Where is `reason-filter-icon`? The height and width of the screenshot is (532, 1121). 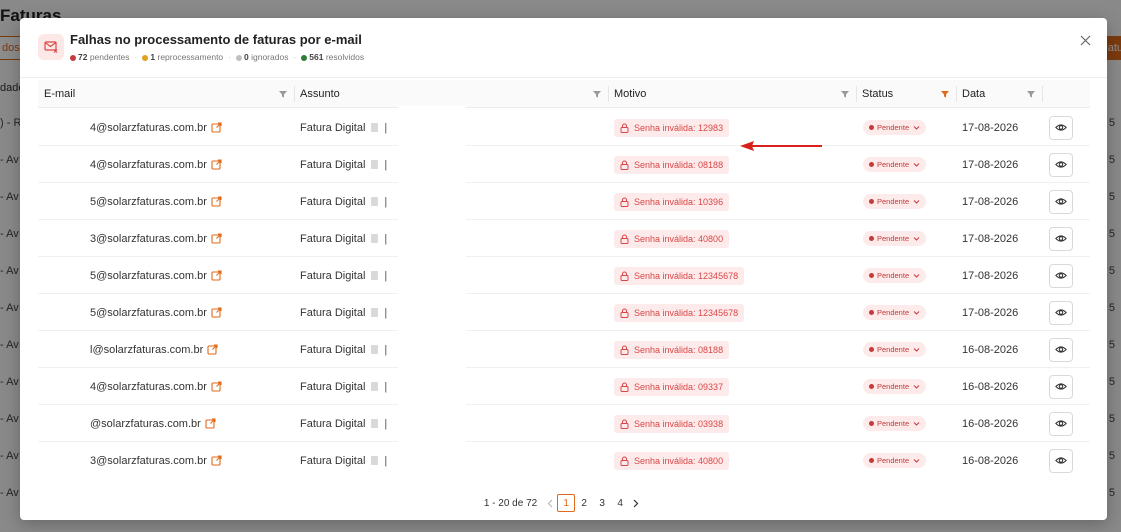
reason-filter-icon is located at coordinates (845, 94).